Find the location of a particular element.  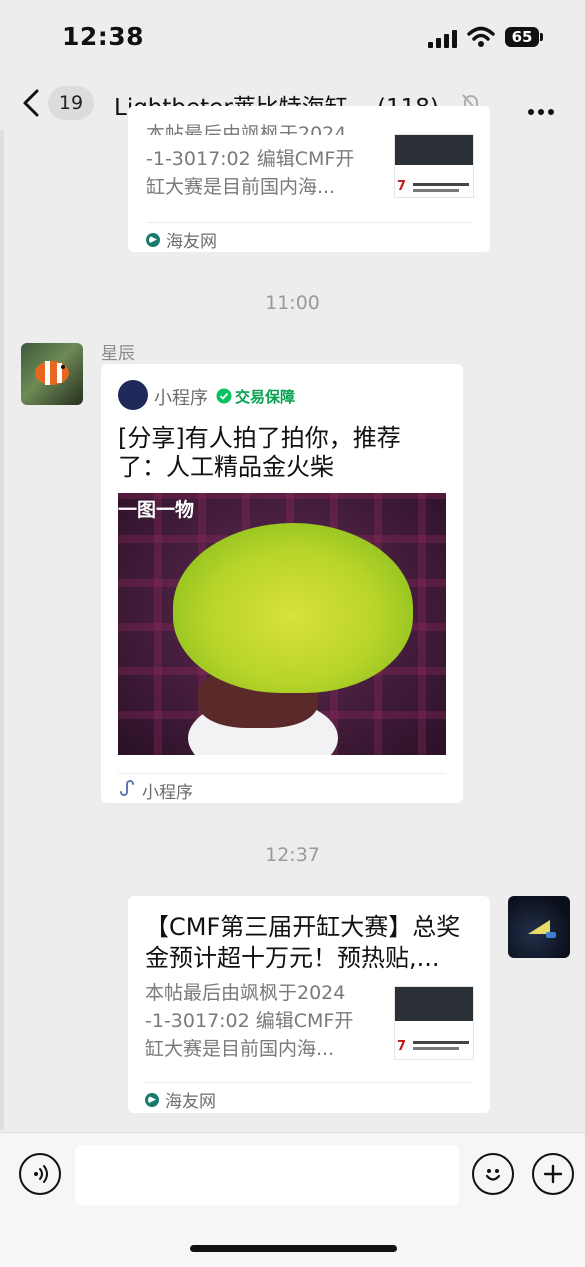

avatar is located at coordinates (52, 374).